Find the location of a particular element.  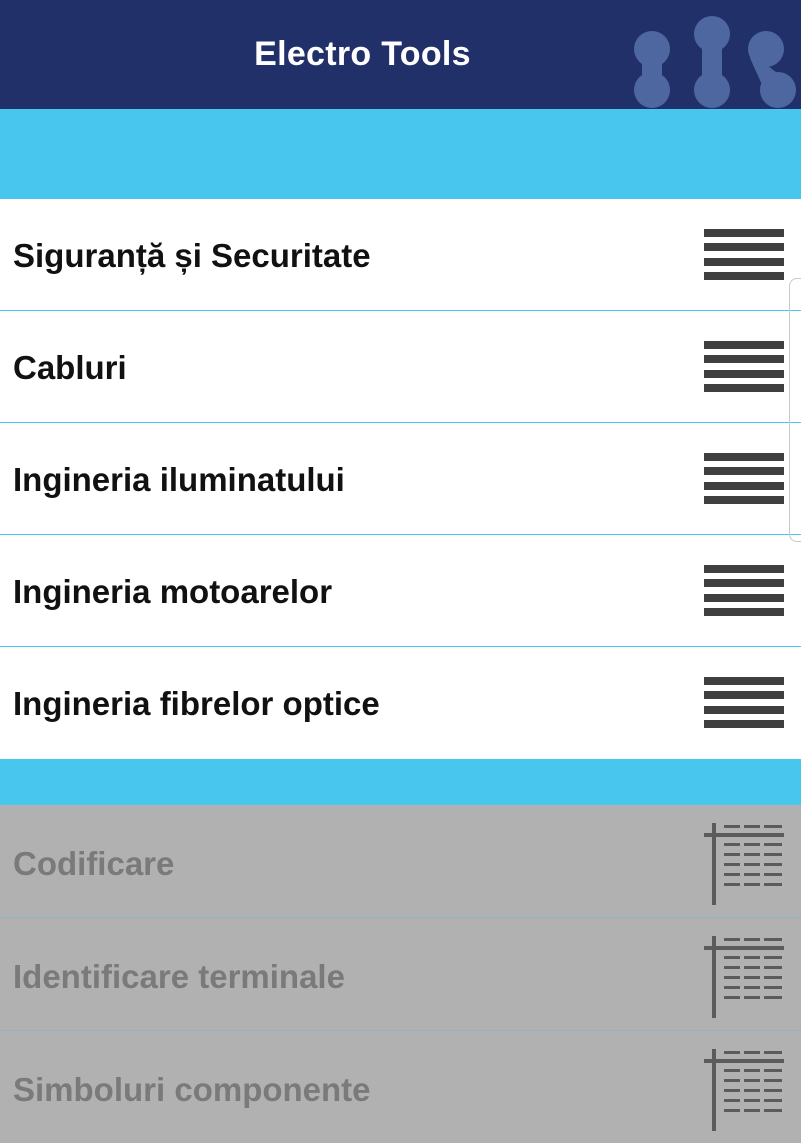

category-item-cabluri: Cabluri is located at coordinates (400, 367).